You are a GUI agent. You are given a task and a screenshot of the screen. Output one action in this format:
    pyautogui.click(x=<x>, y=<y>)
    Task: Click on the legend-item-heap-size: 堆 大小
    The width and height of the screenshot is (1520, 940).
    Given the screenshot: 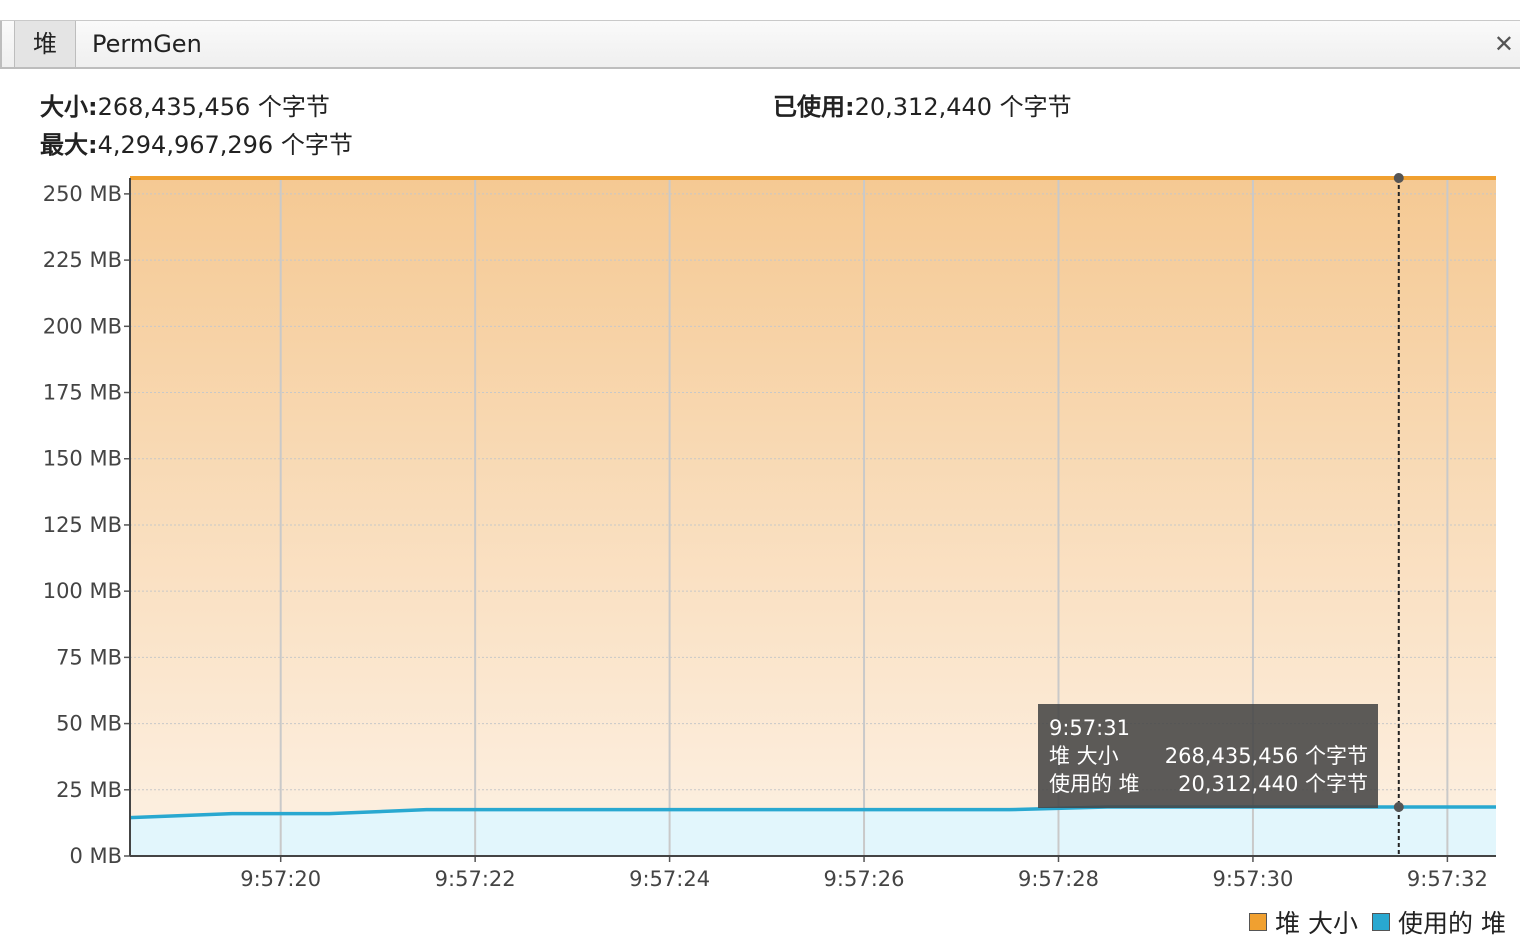 What is the action you would take?
    pyautogui.click(x=1303, y=922)
    